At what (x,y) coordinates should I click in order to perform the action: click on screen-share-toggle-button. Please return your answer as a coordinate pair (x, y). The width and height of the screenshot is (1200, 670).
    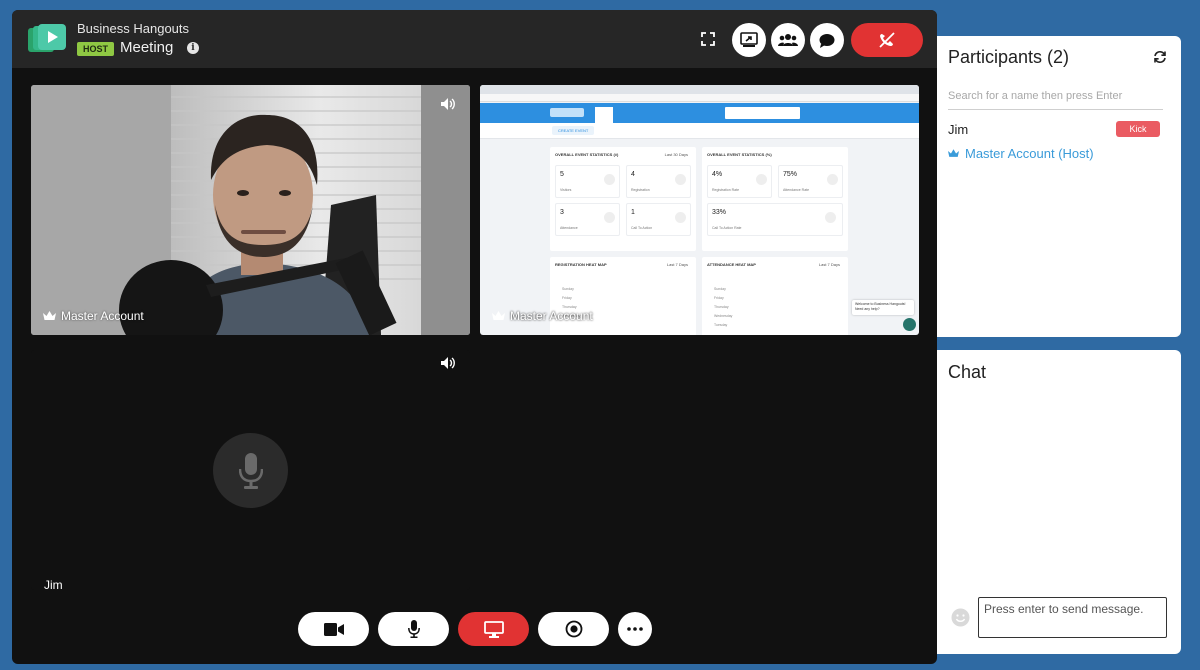
    Looking at the image, I should click on (493, 629).